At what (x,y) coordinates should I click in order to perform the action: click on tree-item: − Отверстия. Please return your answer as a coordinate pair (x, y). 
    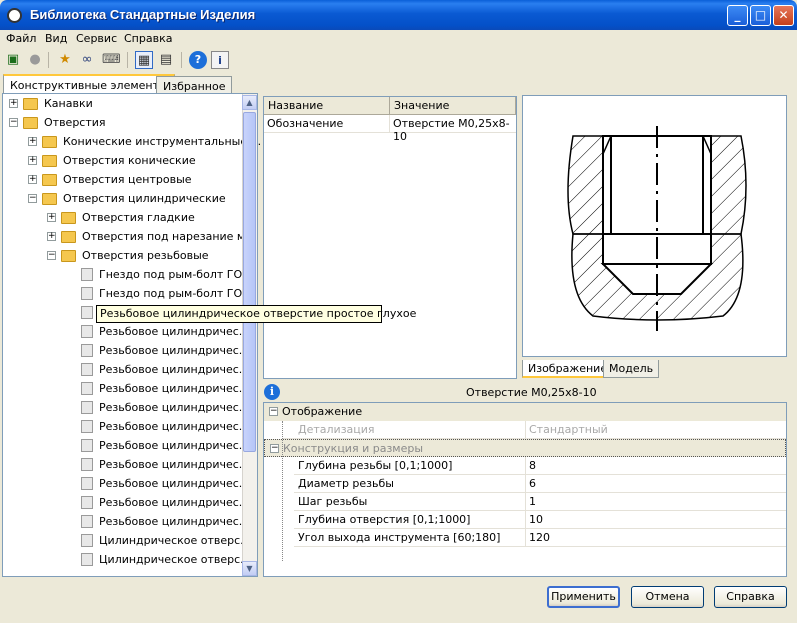
    Looking at the image, I should click on (122, 122).